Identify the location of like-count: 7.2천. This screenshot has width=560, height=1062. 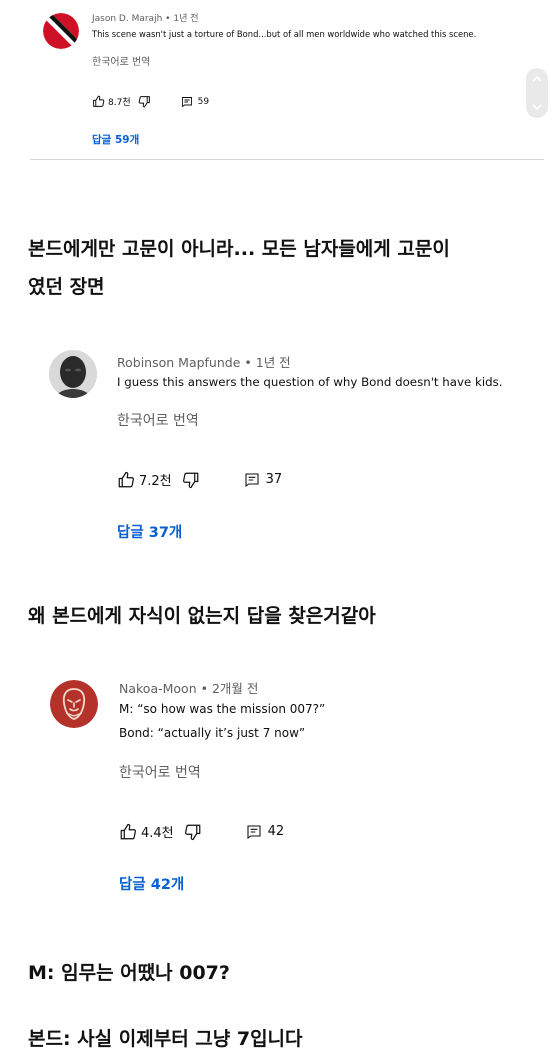
(155, 481).